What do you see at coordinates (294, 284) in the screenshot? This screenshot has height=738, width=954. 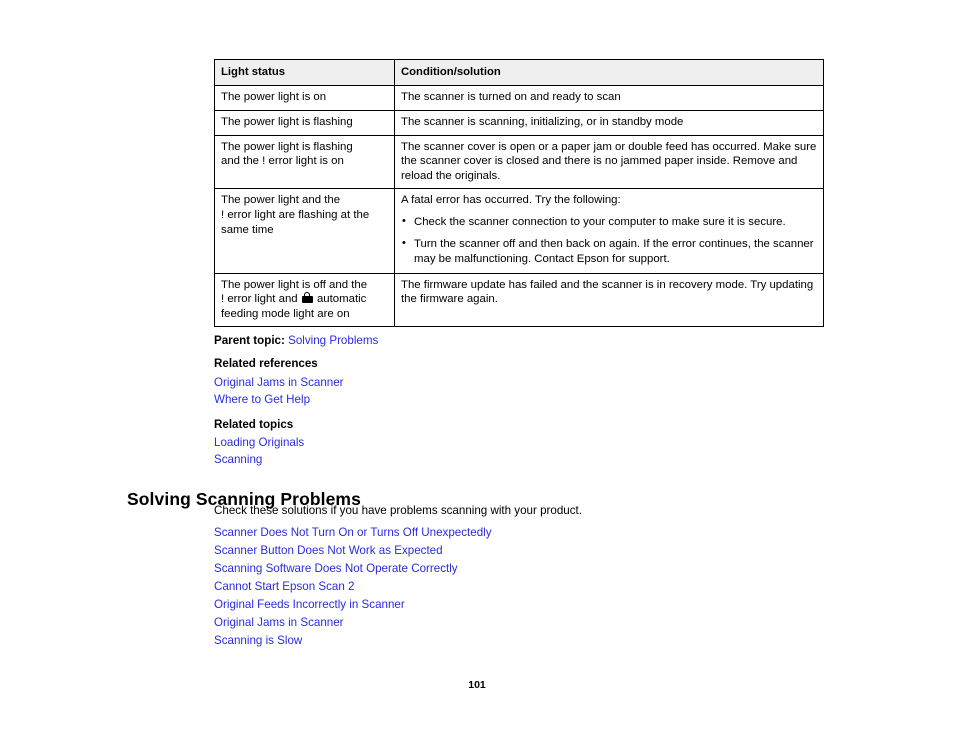 I see `light-status-line: The power light is off and the` at bounding box center [294, 284].